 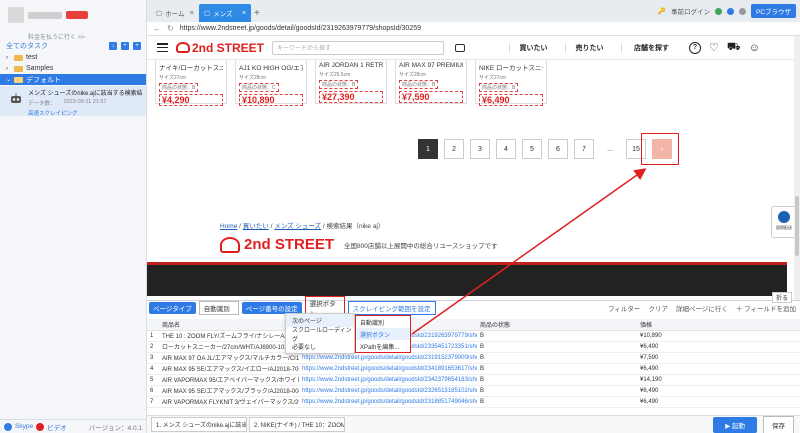 I want to click on crumb-buy: 買いたい, so click(x=256, y=226).